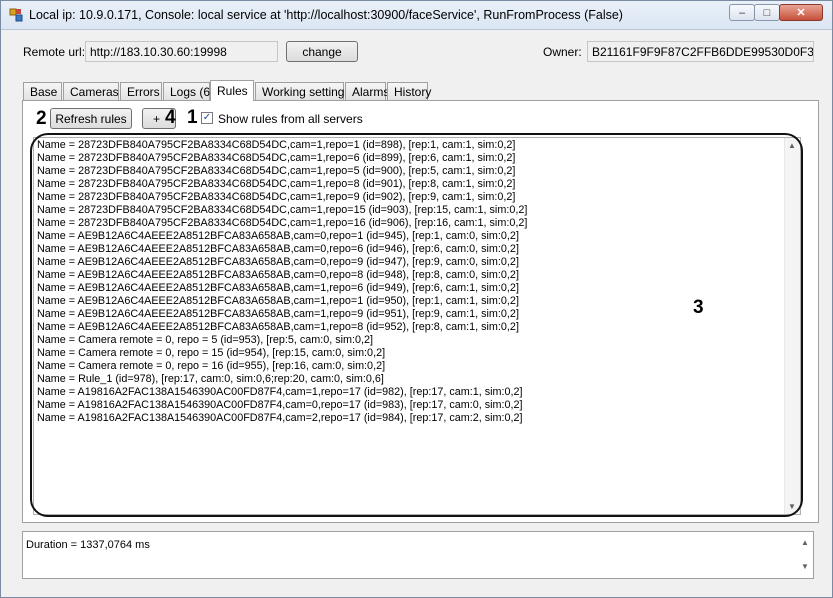 The width and height of the screenshot is (833, 598). Describe the element at coordinates (418, 555) in the screenshot. I see `log-output: Duration = 1337,0764 ms ▲ ▼` at that location.